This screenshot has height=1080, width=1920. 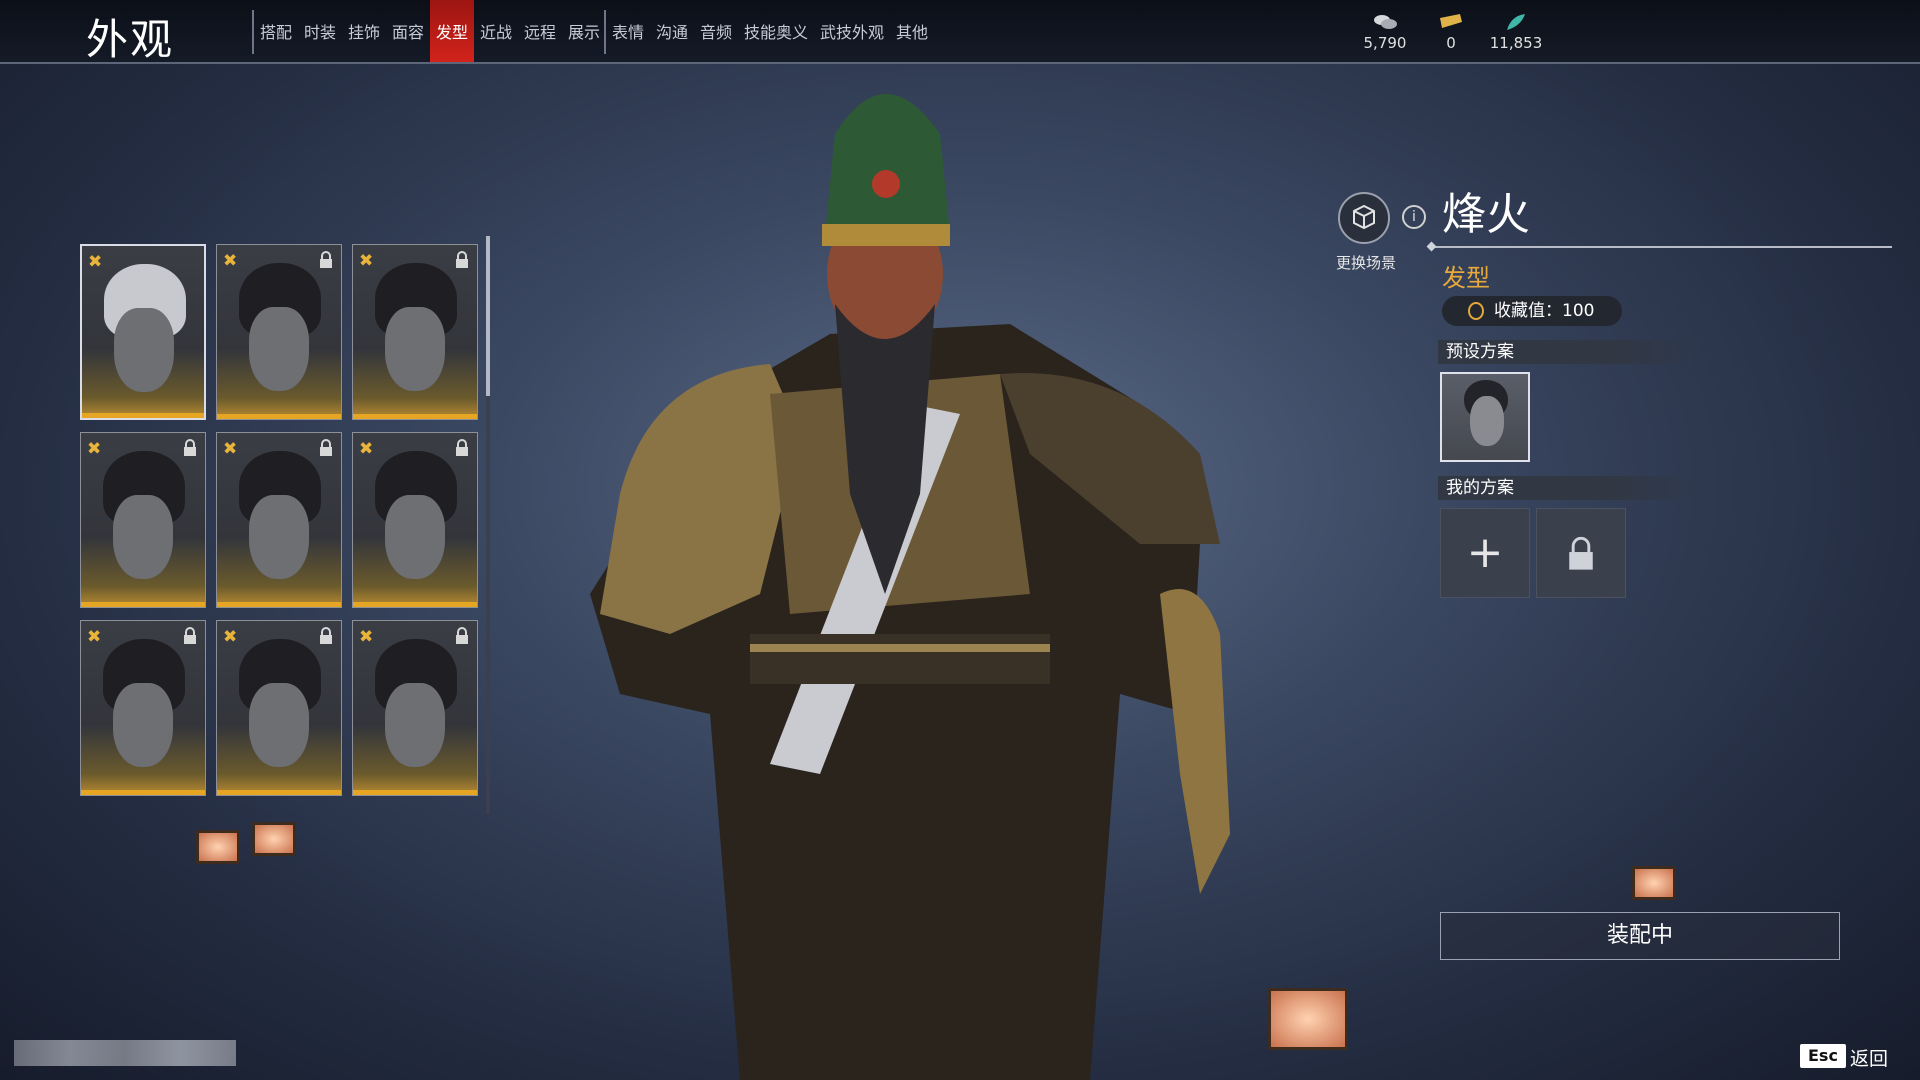 What do you see at coordinates (276, 31) in the screenshot?
I see `tab-outfit: 搭配` at bounding box center [276, 31].